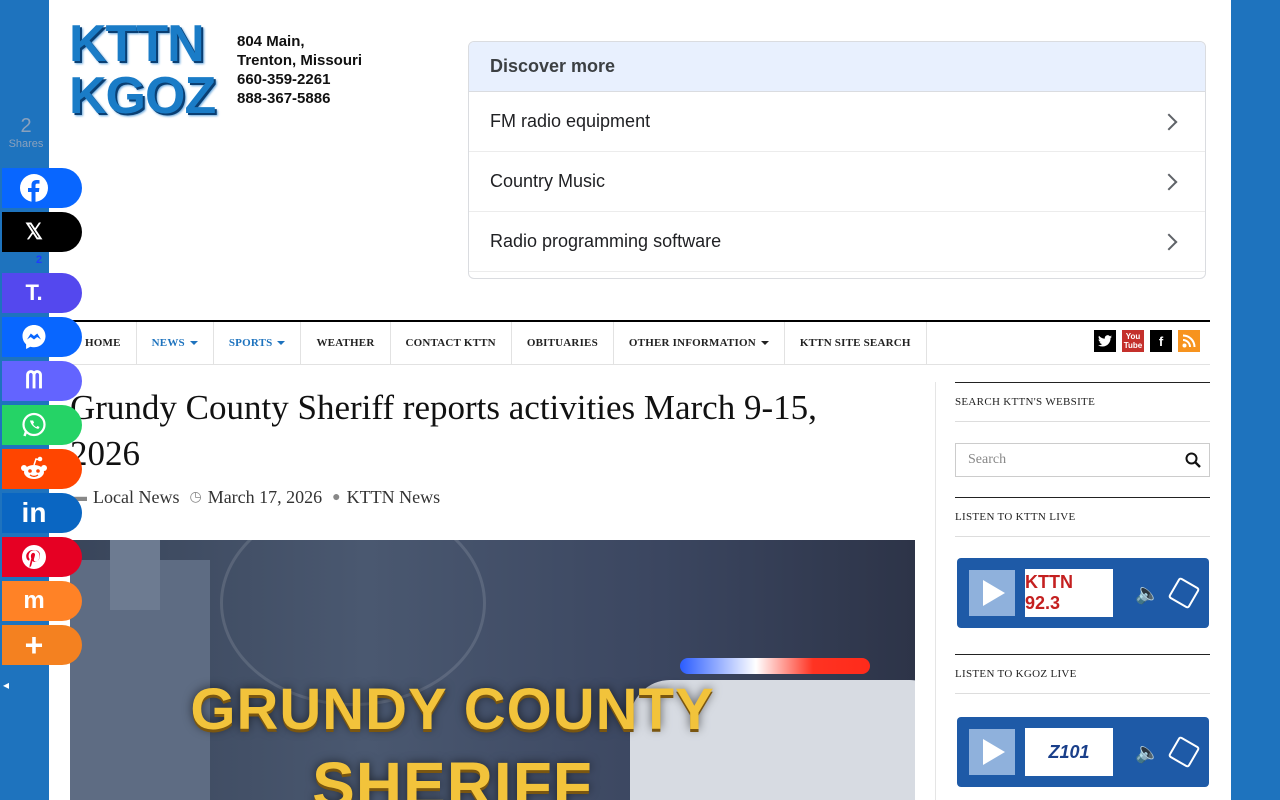 This screenshot has height=800, width=1280. I want to click on nav-item-sports: SPORTS, so click(258, 343).